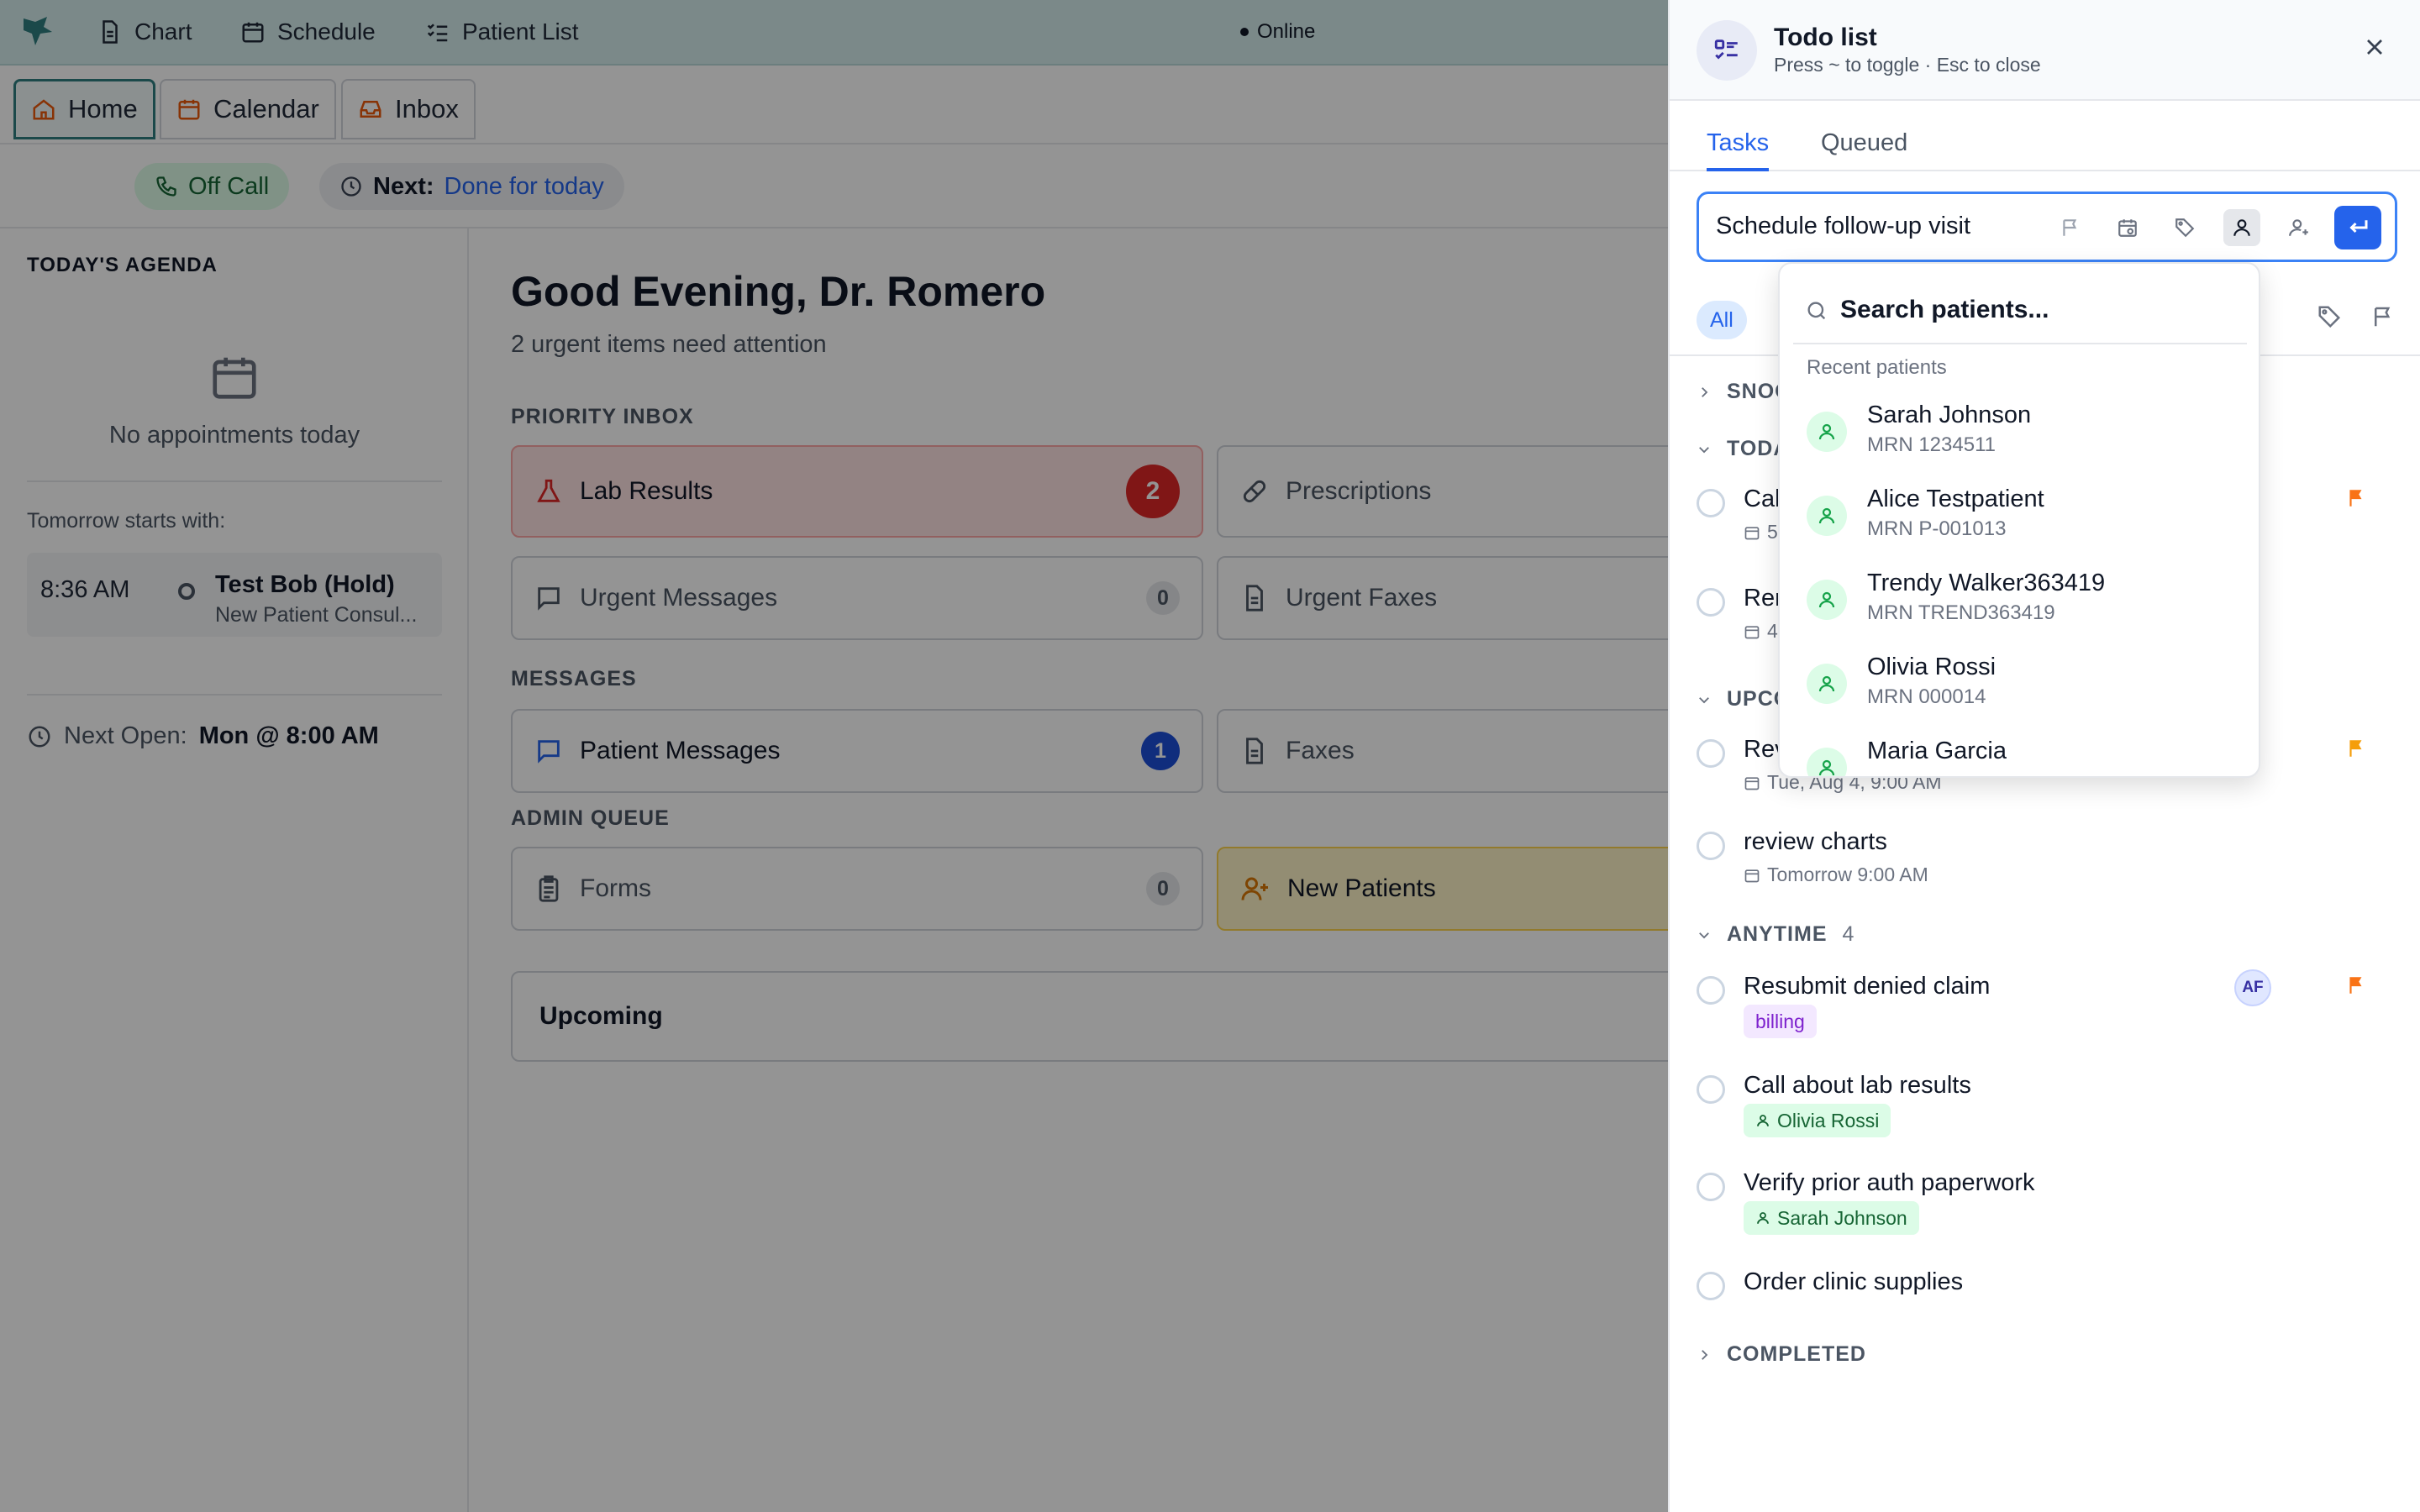  What do you see at coordinates (305, 584) in the screenshot?
I see `appointment-patient: Test Bob (Hold)` at bounding box center [305, 584].